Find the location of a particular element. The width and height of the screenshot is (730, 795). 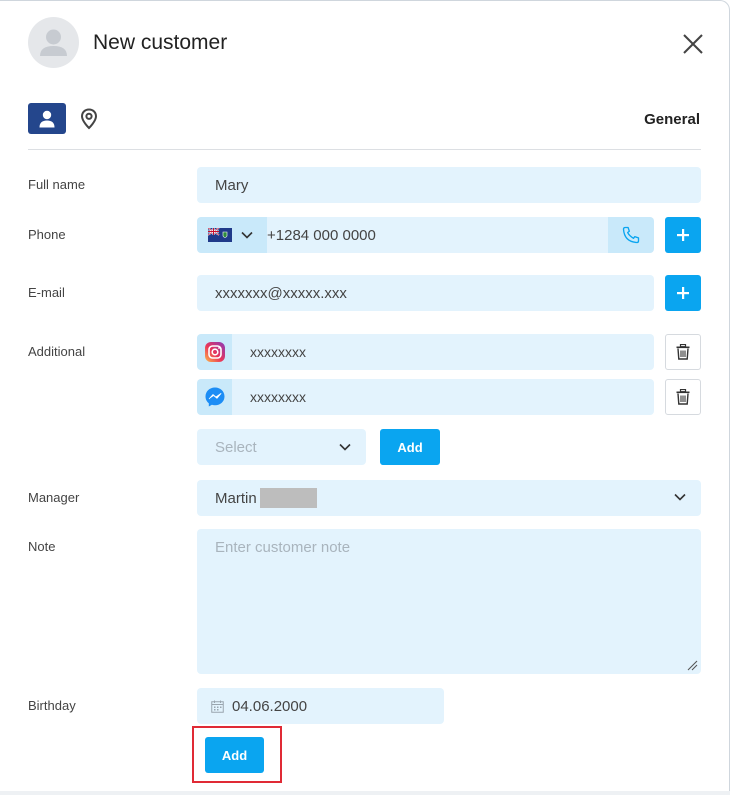

select-placeholder: Select is located at coordinates (236, 447).